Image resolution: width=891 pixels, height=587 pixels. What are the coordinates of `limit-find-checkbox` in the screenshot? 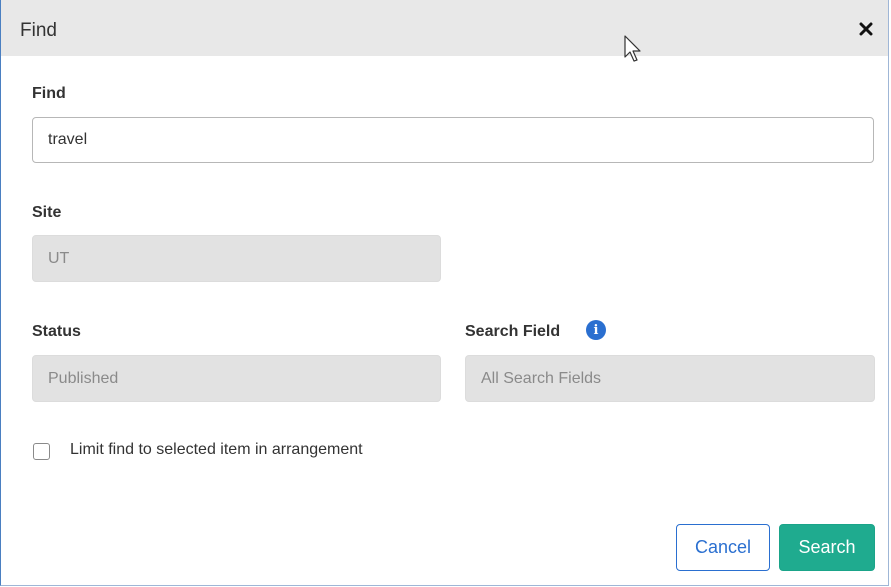 It's located at (41, 451).